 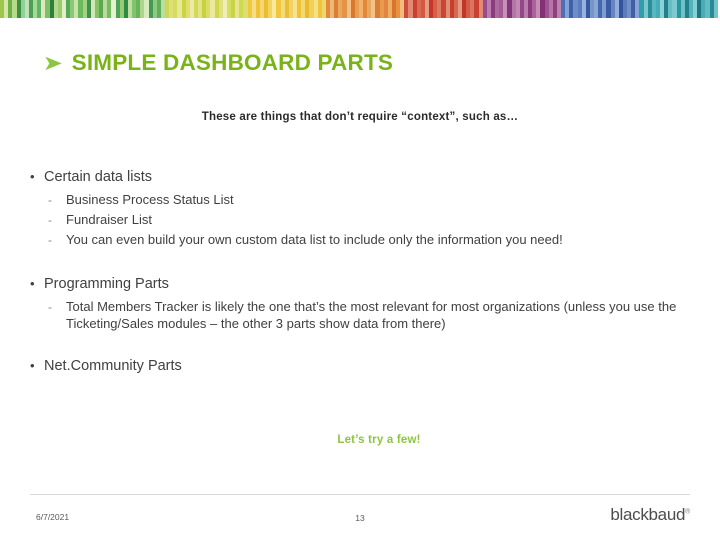 I want to click on color-stripe, so click(x=715, y=9).